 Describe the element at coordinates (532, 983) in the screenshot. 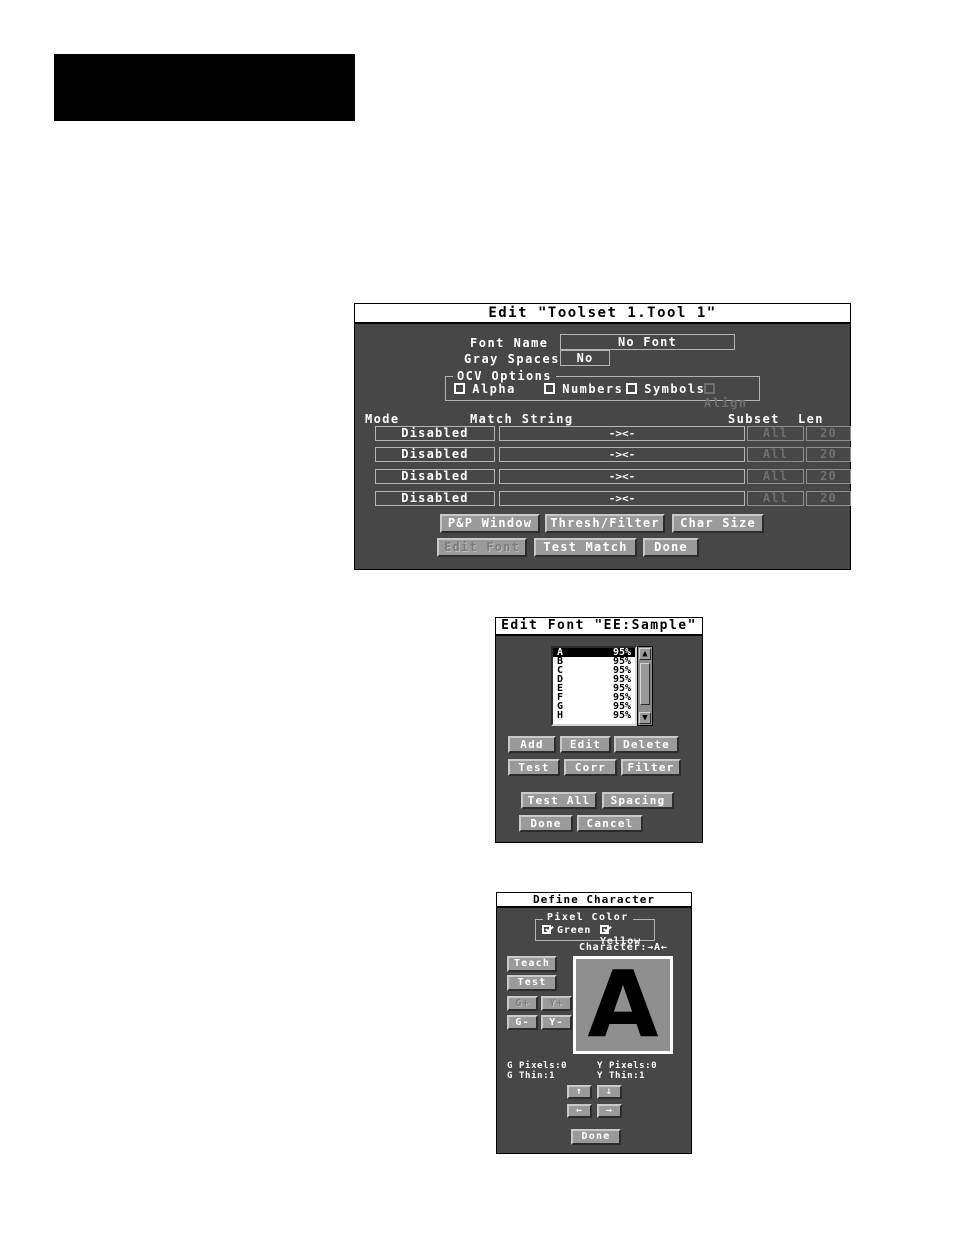

I see `char-test-button: Test` at that location.